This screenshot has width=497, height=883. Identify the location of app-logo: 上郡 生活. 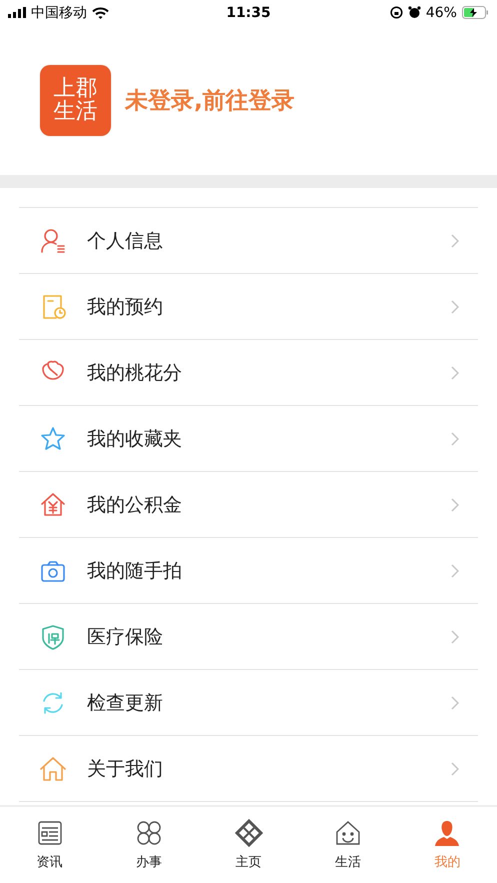
(75, 100).